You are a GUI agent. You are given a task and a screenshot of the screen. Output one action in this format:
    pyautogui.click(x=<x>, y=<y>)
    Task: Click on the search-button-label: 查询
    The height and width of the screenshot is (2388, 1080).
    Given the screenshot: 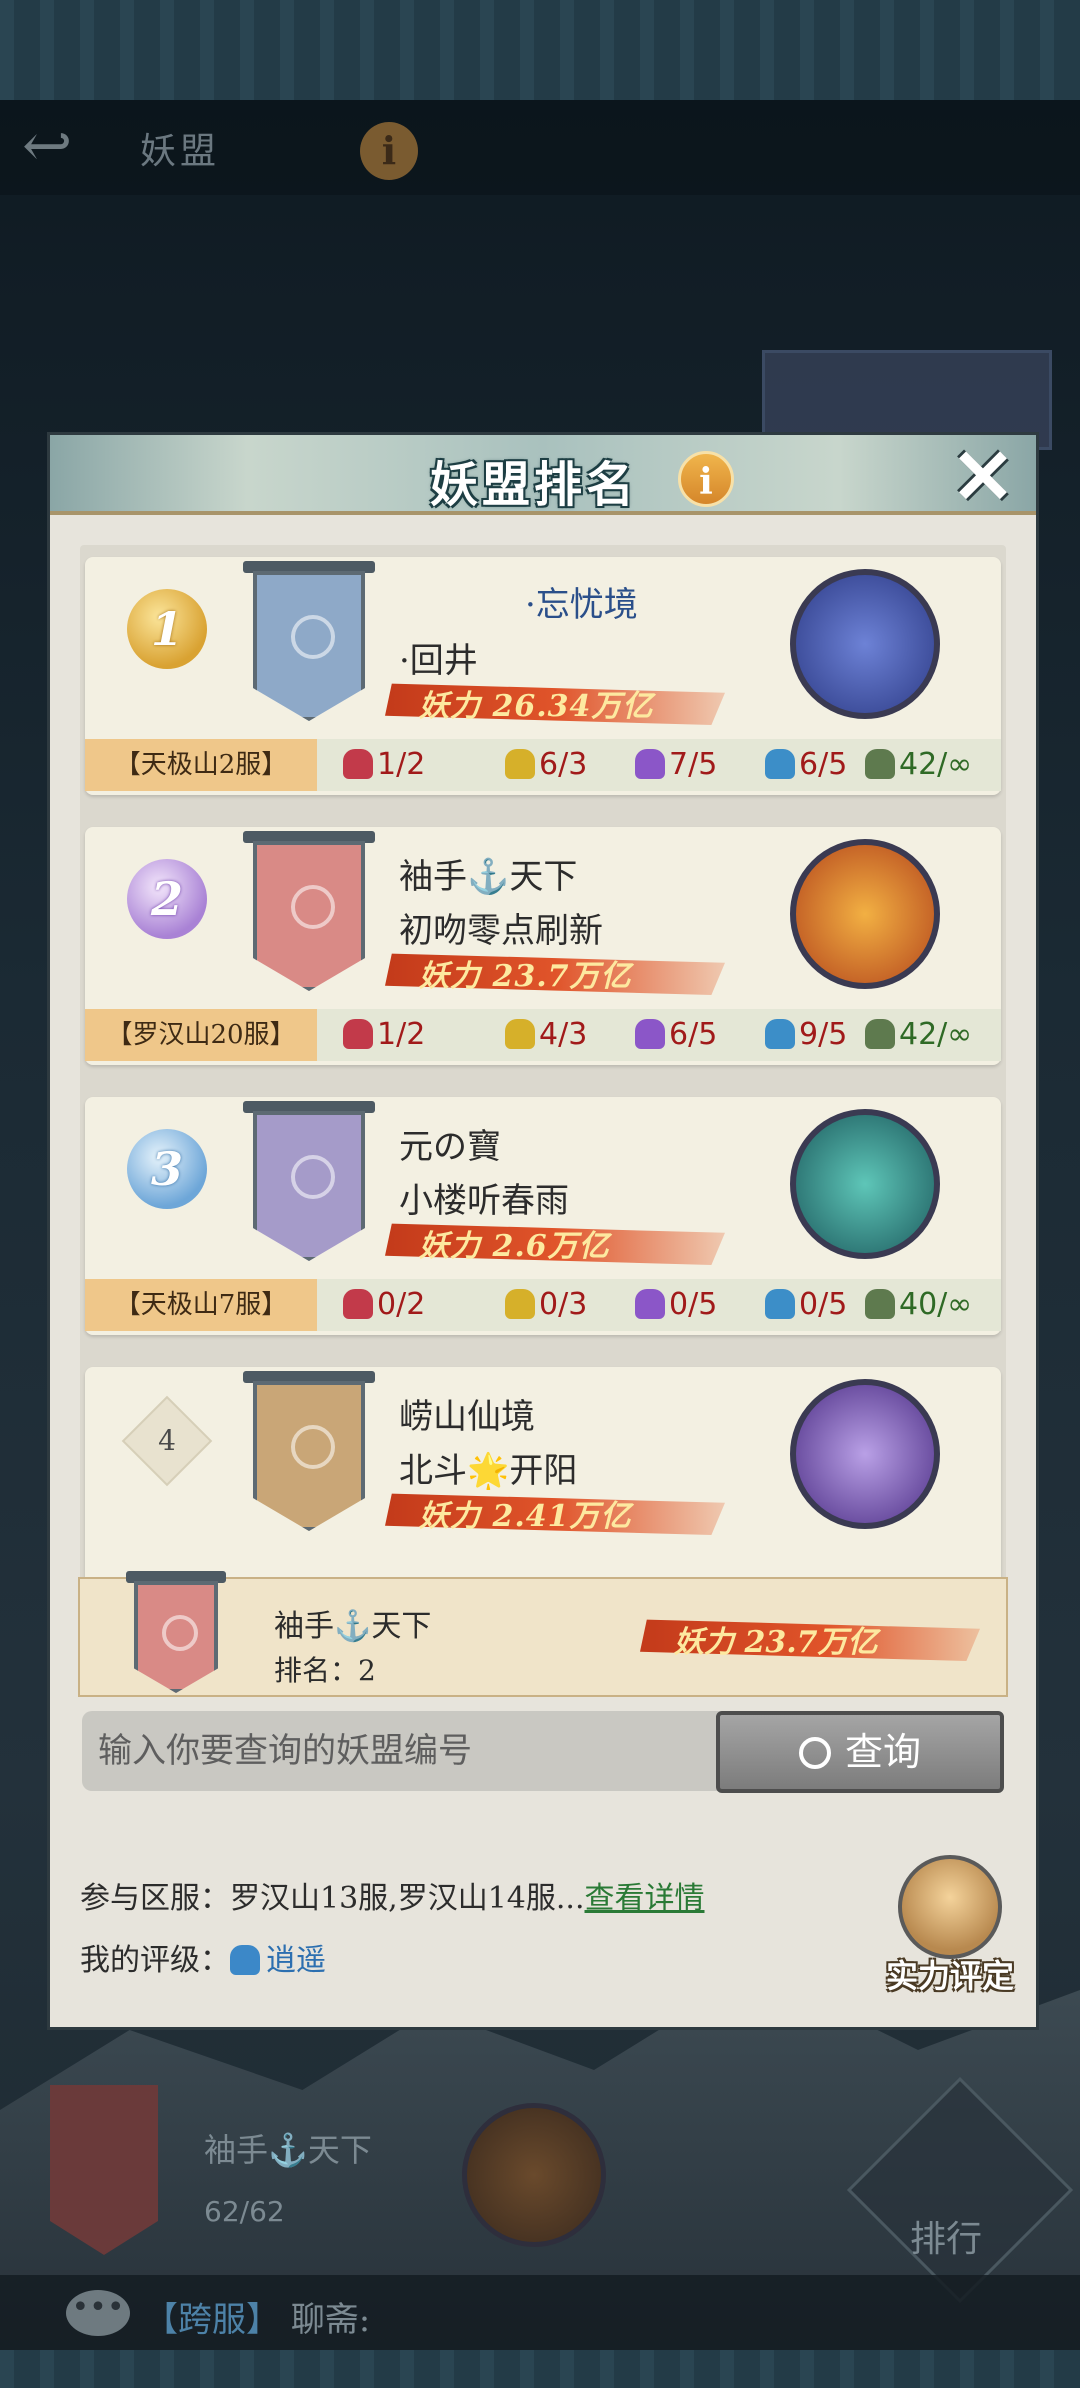 What is the action you would take?
    pyautogui.click(x=882, y=1752)
    